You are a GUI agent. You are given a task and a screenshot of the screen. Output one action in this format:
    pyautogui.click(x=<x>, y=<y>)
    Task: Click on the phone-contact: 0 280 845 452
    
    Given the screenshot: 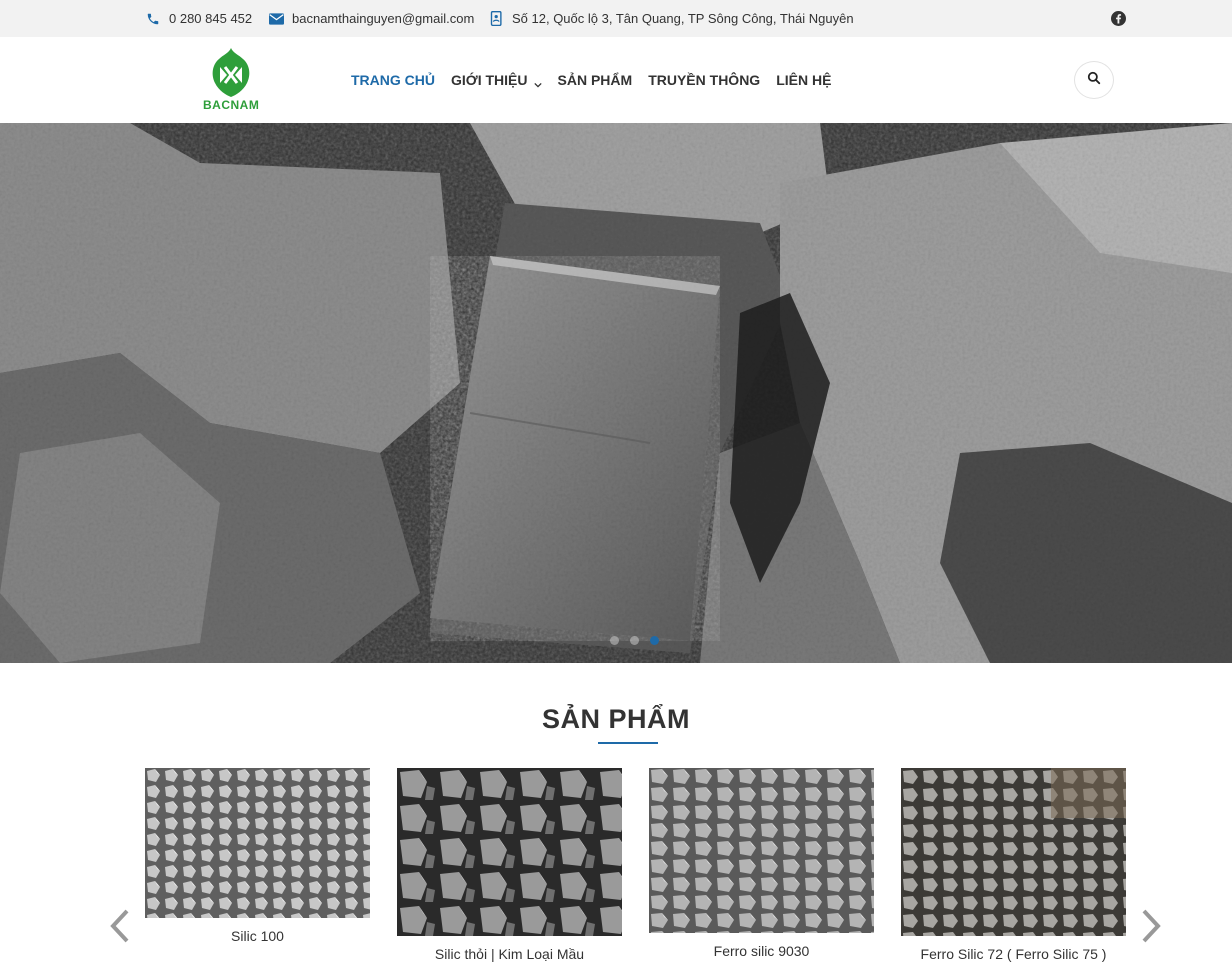 What is the action you would take?
    pyautogui.click(x=198, y=18)
    